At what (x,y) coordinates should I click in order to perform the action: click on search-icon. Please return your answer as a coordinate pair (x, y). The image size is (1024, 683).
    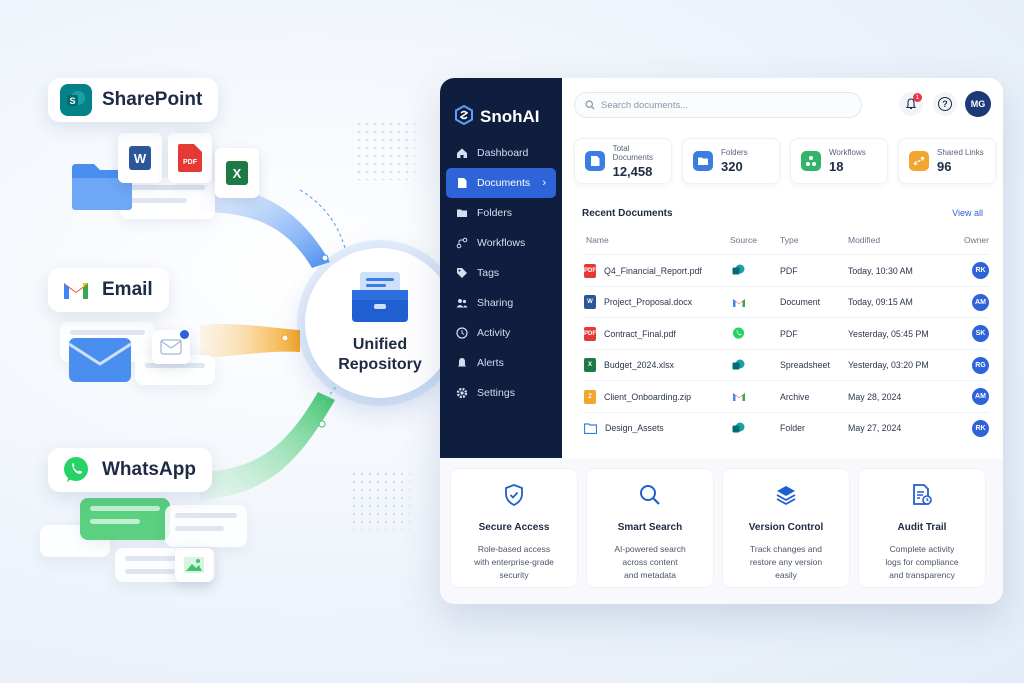
    Looking at the image, I should click on (650, 497).